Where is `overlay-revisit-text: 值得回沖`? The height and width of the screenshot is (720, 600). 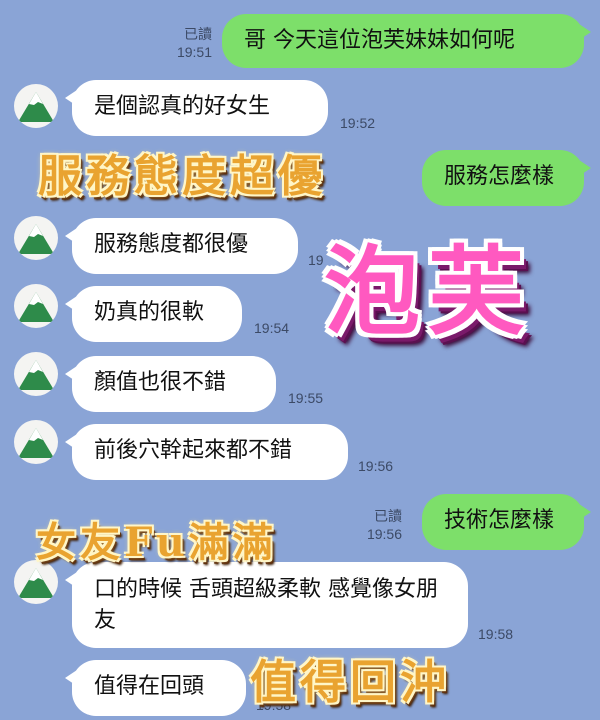 overlay-revisit-text: 值得回沖 is located at coordinates (350, 682).